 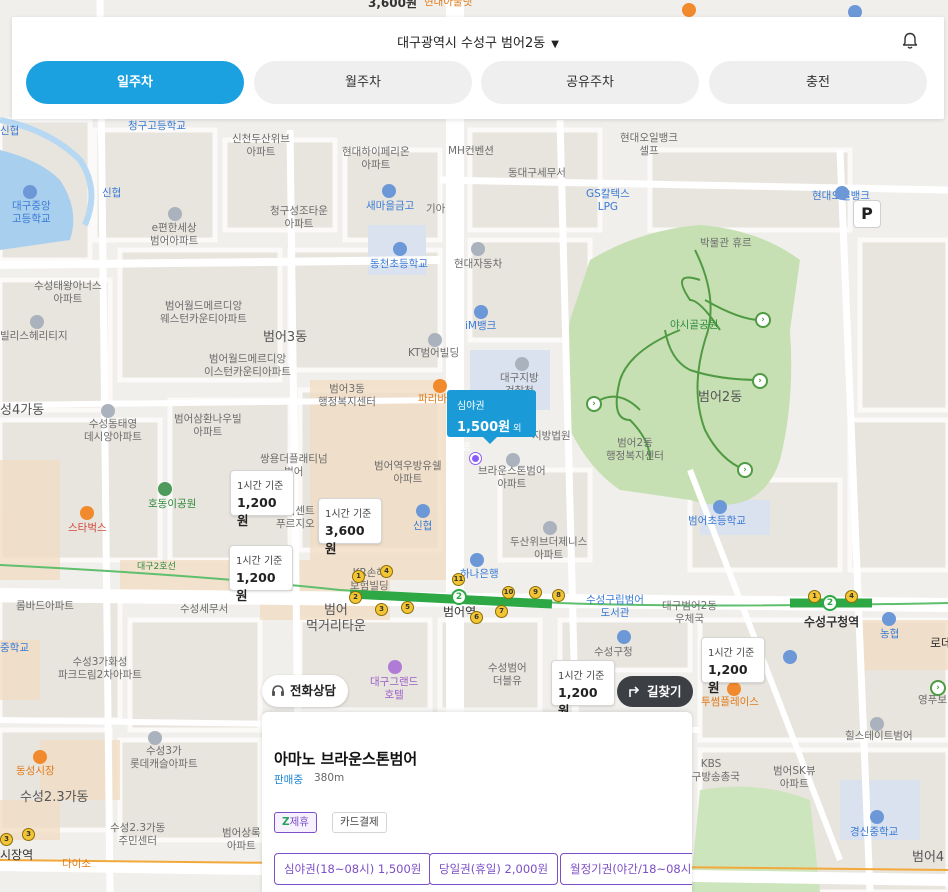 I want to click on ticket-option: 당일권(휴일) 2,000원, so click(x=494, y=869).